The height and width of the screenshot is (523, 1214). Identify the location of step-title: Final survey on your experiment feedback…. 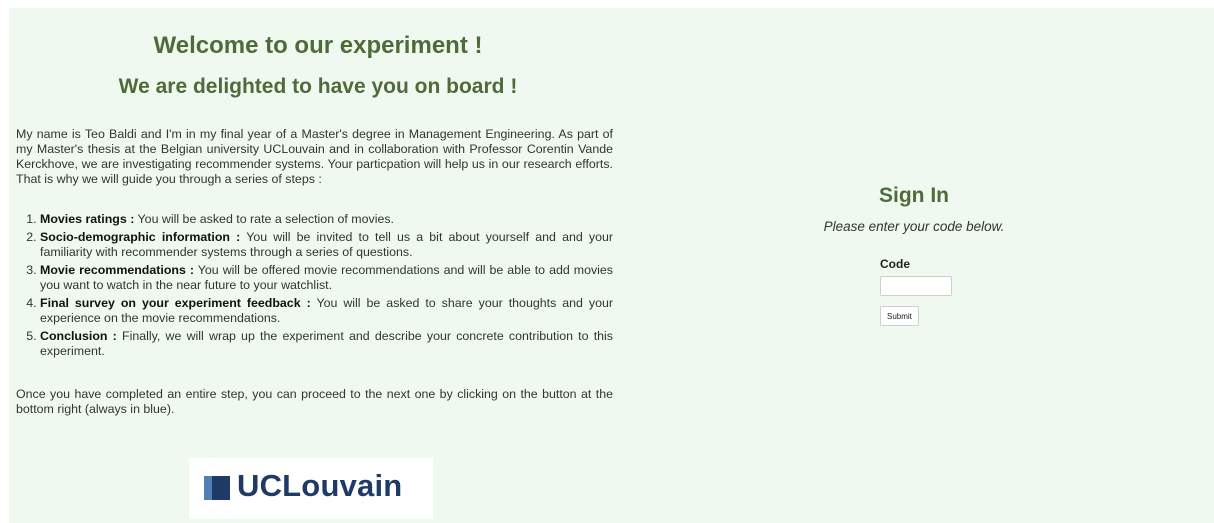
(175, 303).